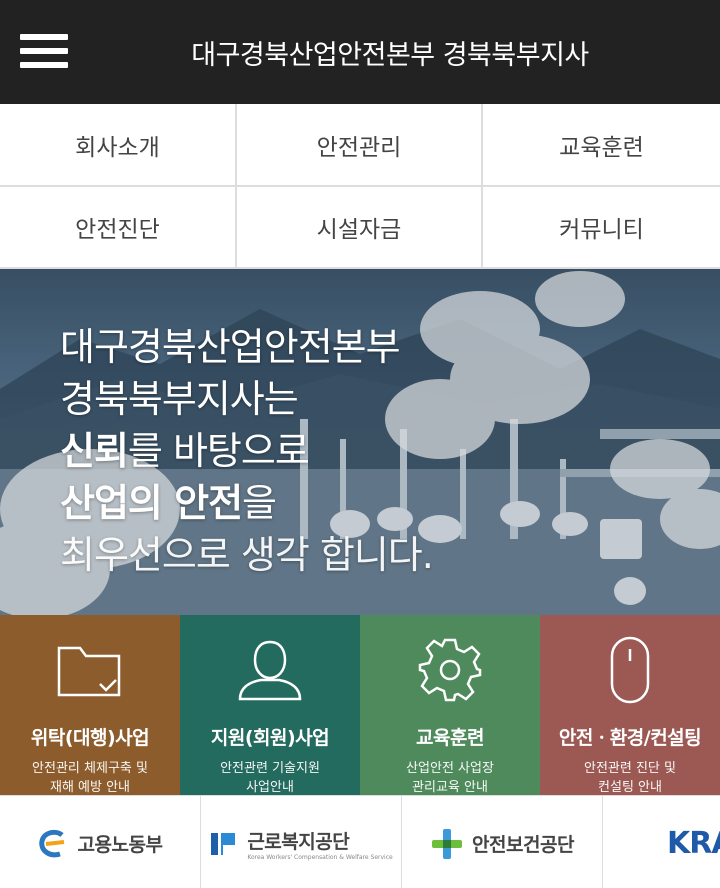  What do you see at coordinates (270, 670) in the screenshot?
I see `person-icon` at bounding box center [270, 670].